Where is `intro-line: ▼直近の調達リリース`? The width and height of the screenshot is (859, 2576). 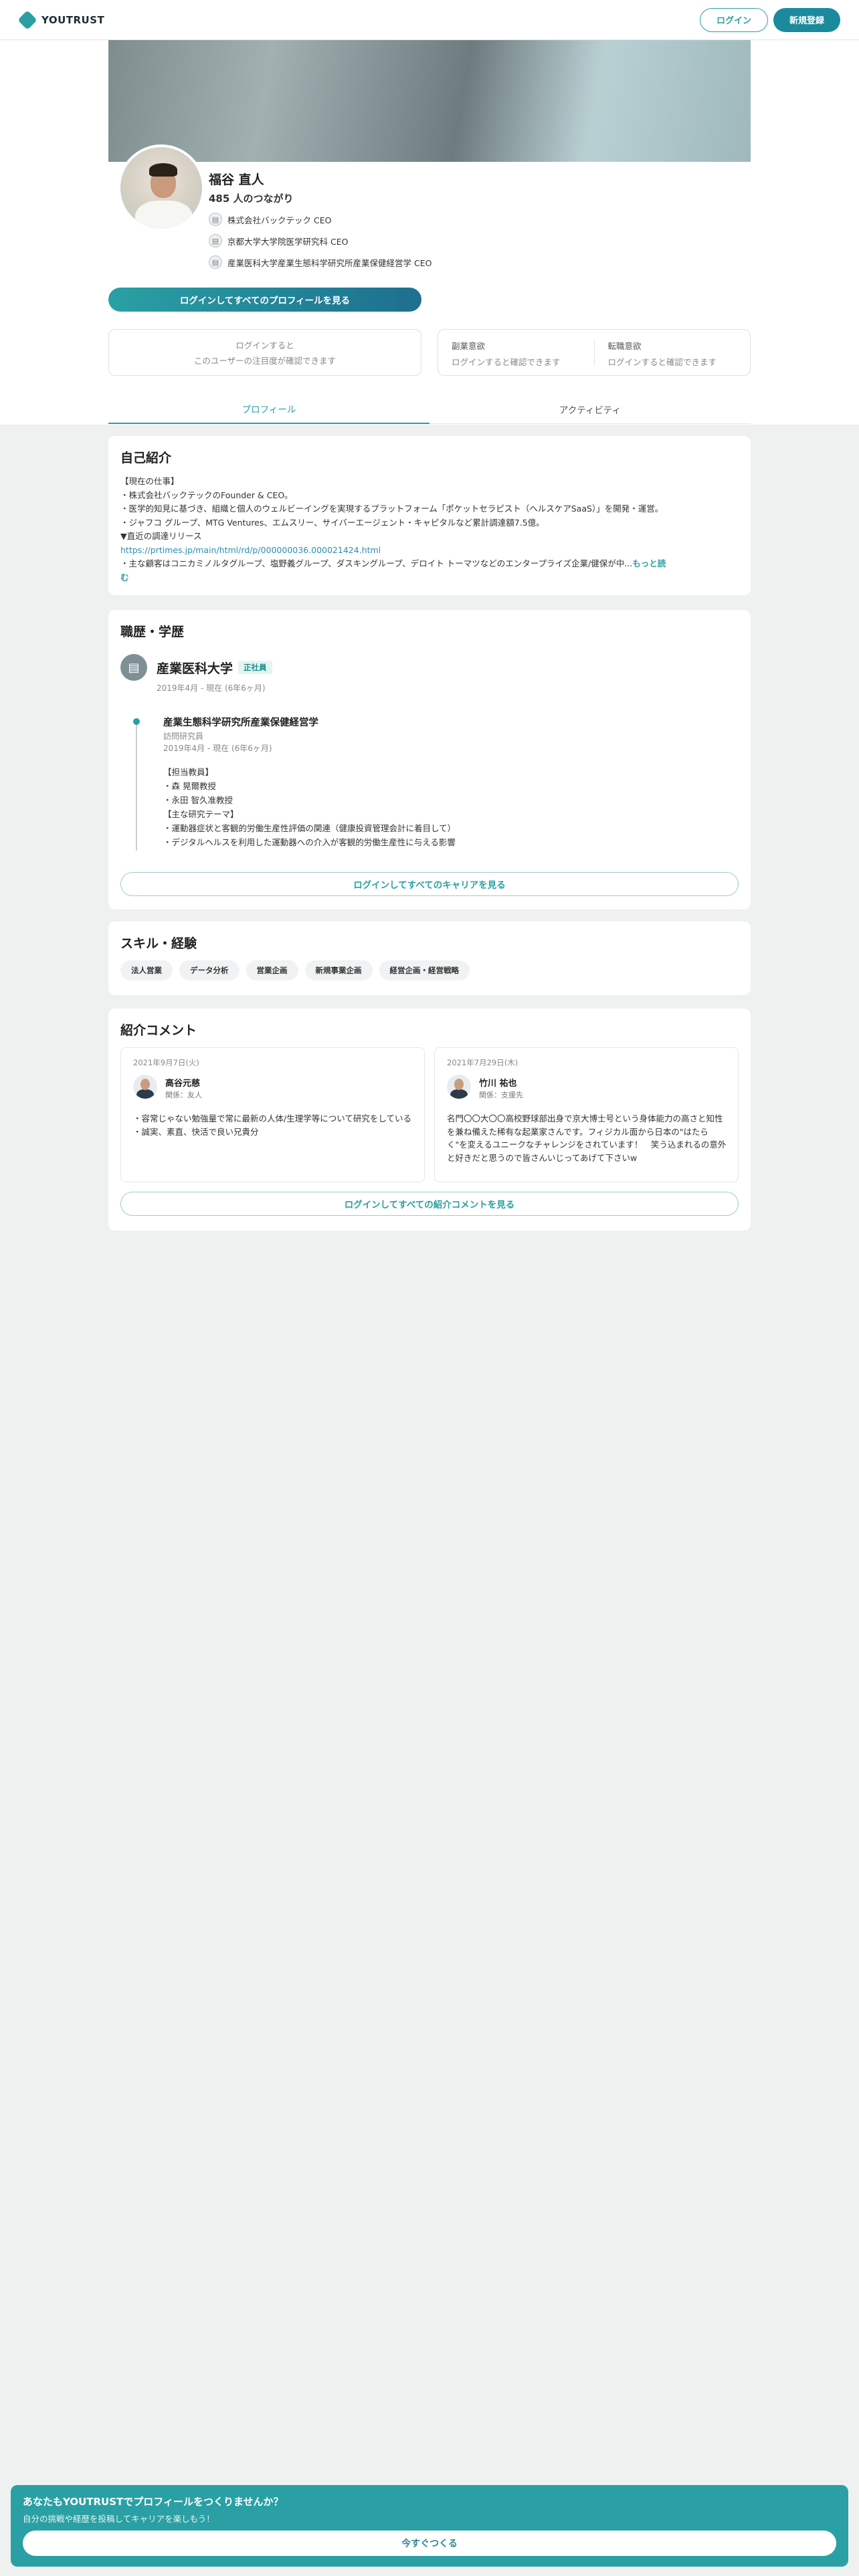
intro-line: ▼直近の調達リリース is located at coordinates (161, 536).